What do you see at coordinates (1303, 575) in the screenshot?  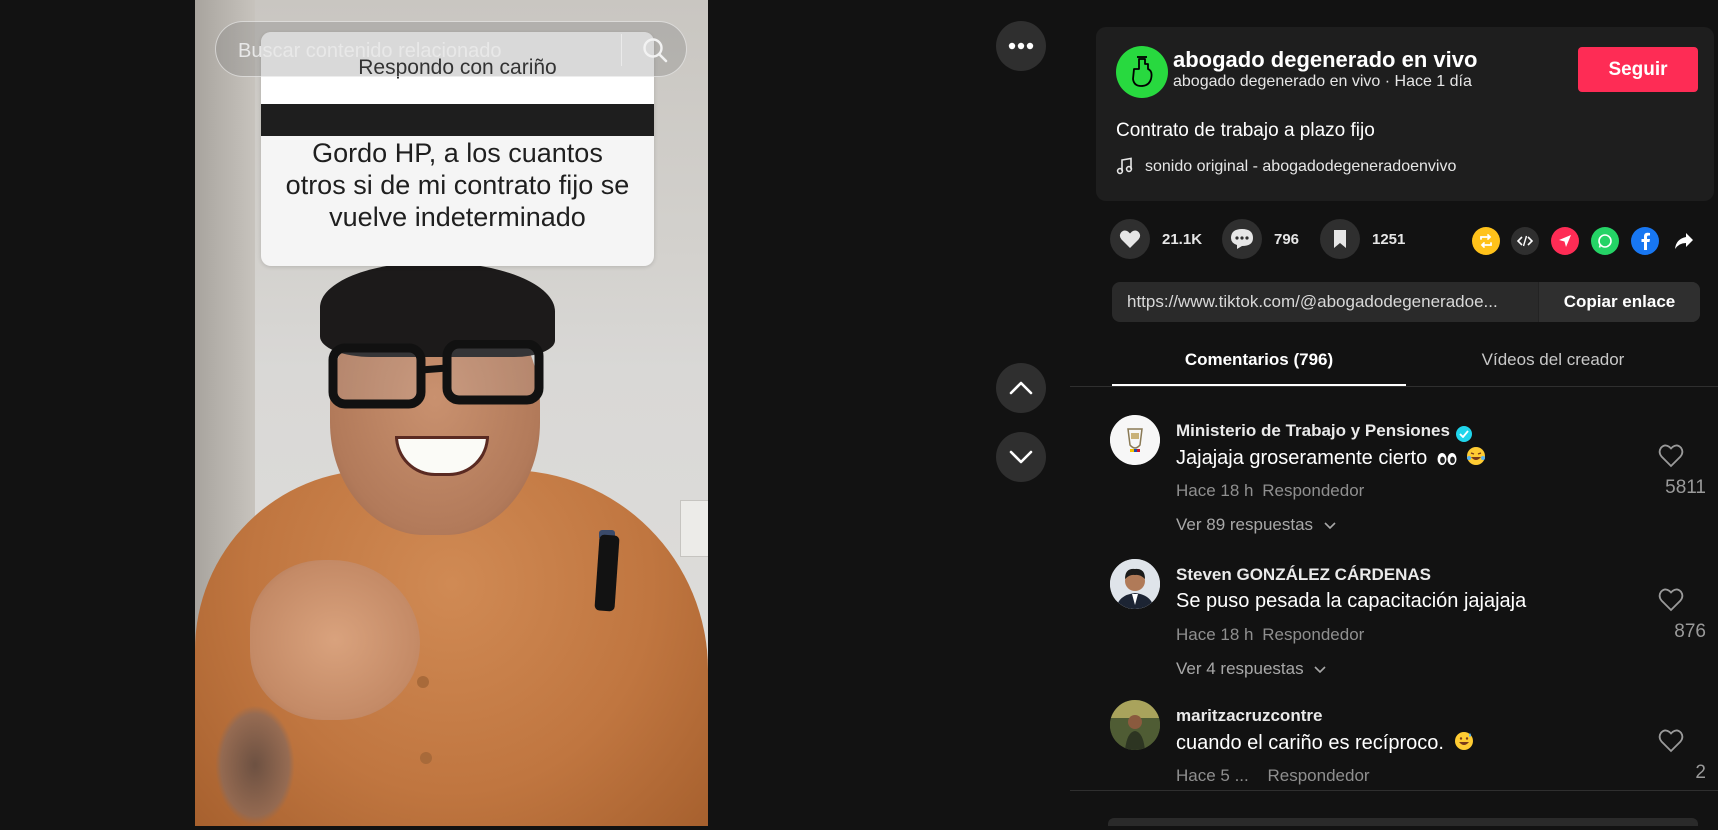 I see `comment-username: Steven GONZÁLEZ CÁRDENAS` at bounding box center [1303, 575].